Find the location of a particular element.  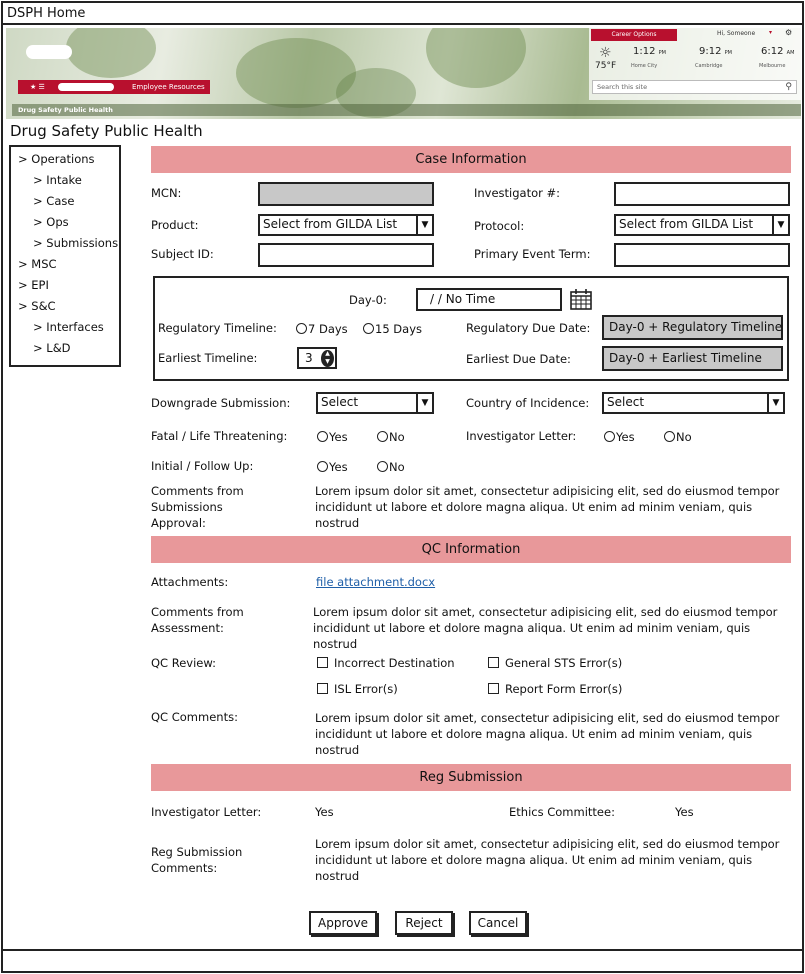

reject-button: Reject is located at coordinates (424, 923).